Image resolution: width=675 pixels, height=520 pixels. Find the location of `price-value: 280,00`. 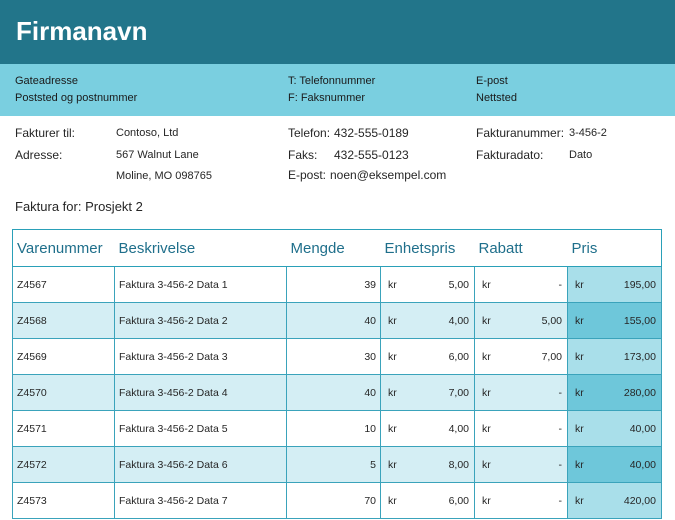

price-value: 280,00 is located at coordinates (639, 393).